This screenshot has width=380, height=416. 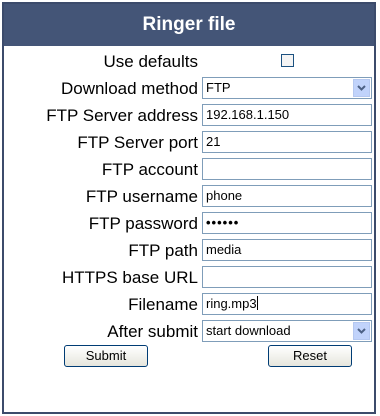 I want to click on panel-title: Ringer file, so click(x=189, y=25).